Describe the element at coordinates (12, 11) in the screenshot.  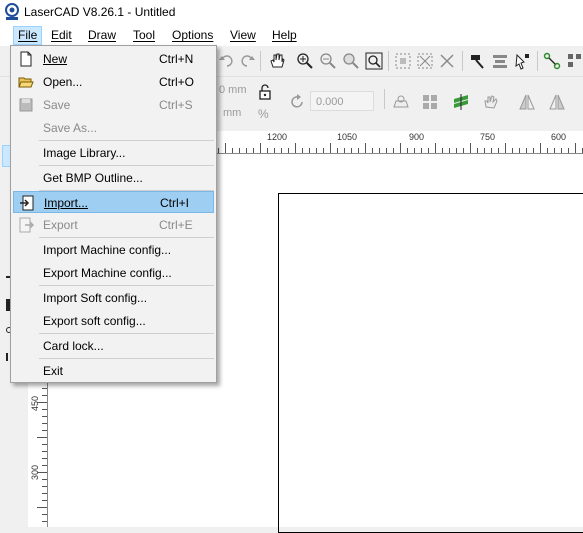
I see `app-logo-icon` at that location.